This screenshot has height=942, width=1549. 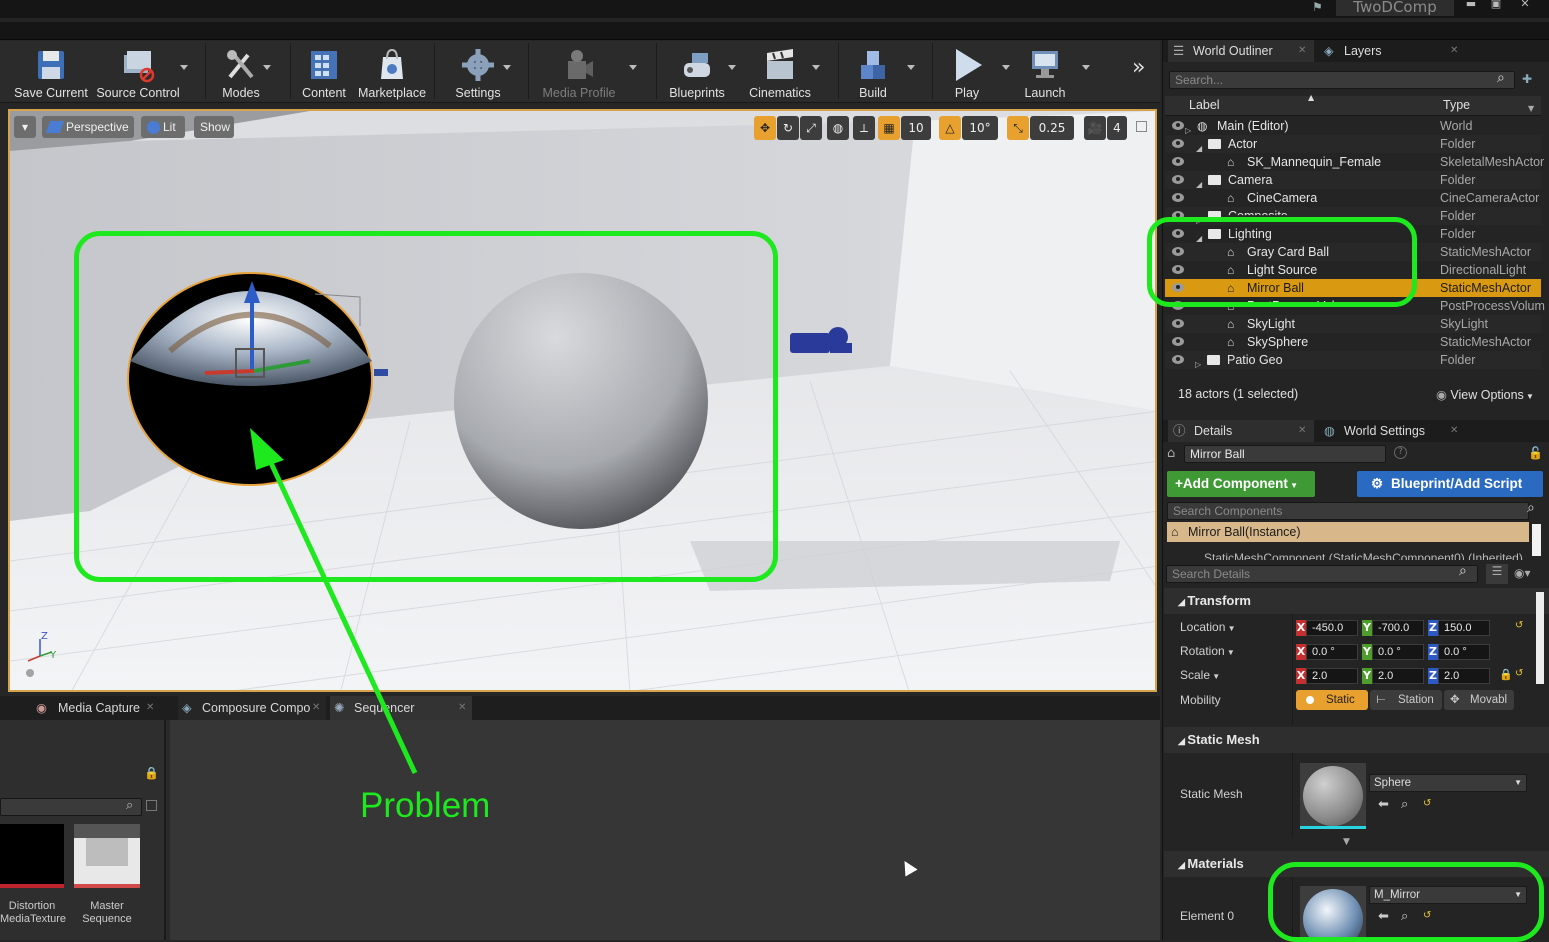 What do you see at coordinates (1398, 628) in the screenshot?
I see `location-y-field: -700.0` at bounding box center [1398, 628].